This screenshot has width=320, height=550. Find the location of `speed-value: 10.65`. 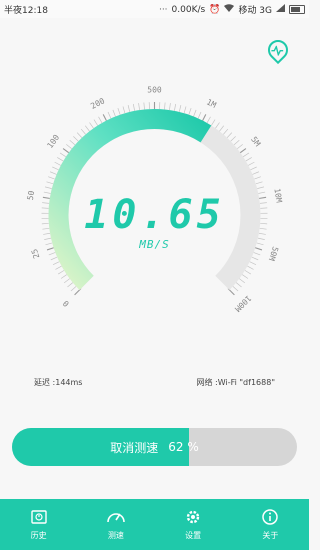

speed-value: 10.65 is located at coordinates (154, 215).